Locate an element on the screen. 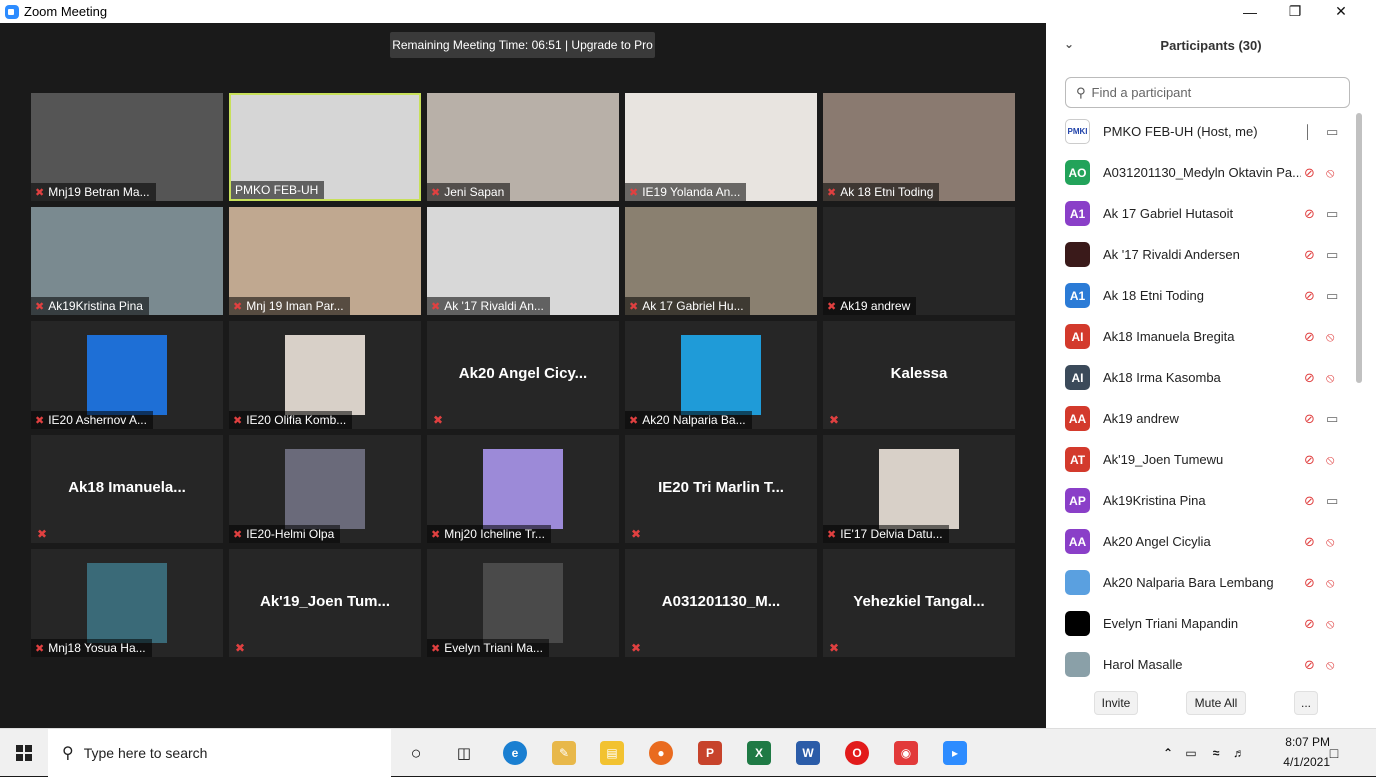 This screenshot has width=1376, height=777. video-tile: ✖ Jeni Sapan is located at coordinates (523, 147).